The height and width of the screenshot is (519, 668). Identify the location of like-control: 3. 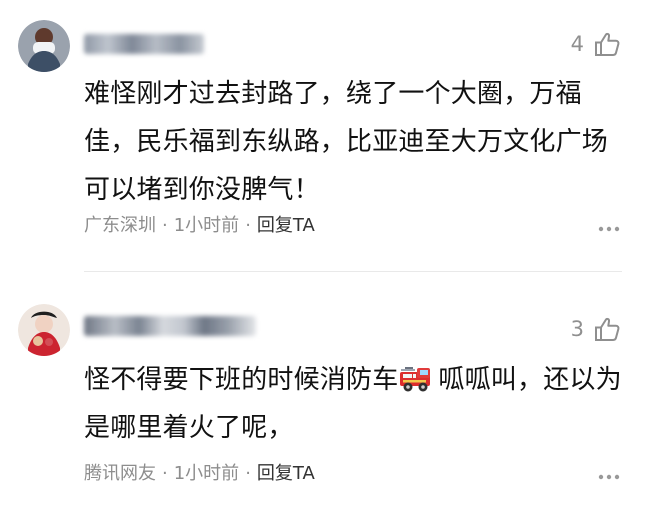
(596, 329).